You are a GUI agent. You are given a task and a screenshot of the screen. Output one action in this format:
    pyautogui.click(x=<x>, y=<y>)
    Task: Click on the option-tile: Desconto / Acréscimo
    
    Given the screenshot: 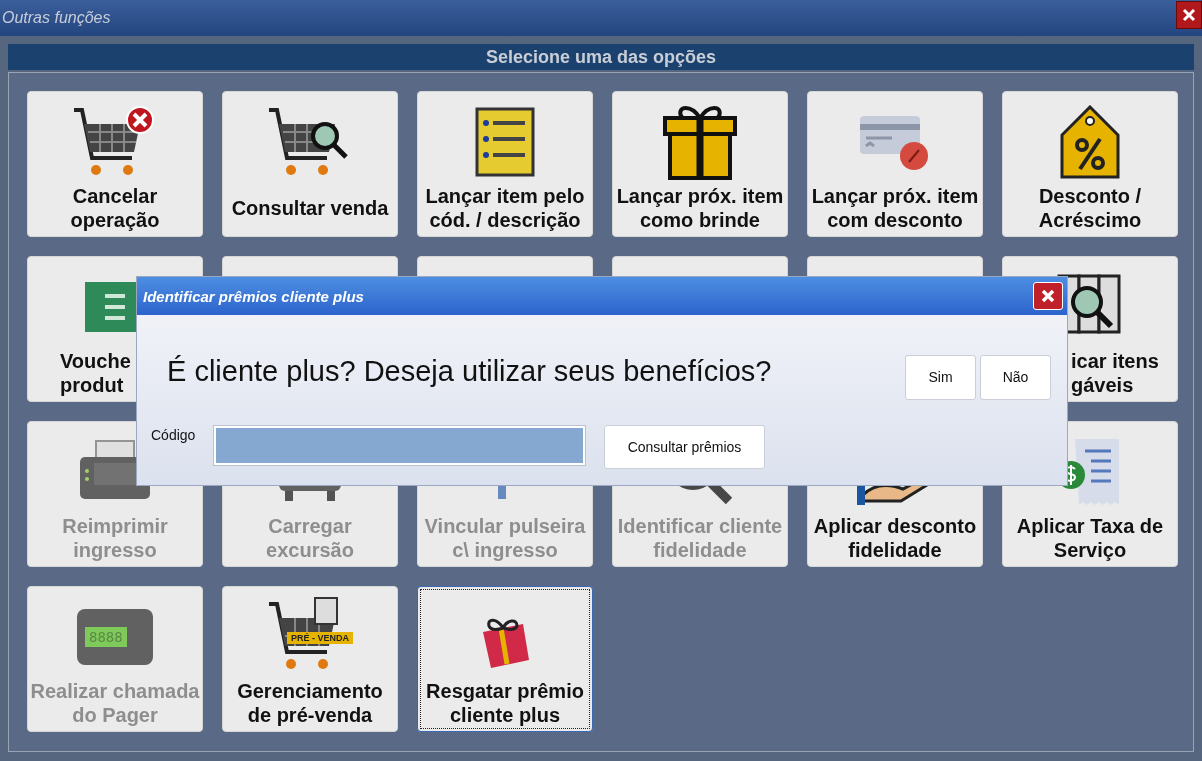 What is the action you would take?
    pyautogui.click(x=1090, y=164)
    